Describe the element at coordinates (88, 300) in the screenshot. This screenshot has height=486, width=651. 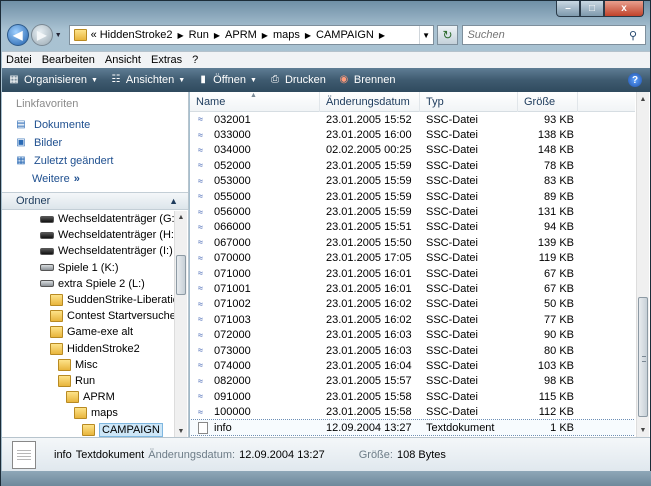
I see `folder-tree-item: SuddenStrike-Liberation` at that location.